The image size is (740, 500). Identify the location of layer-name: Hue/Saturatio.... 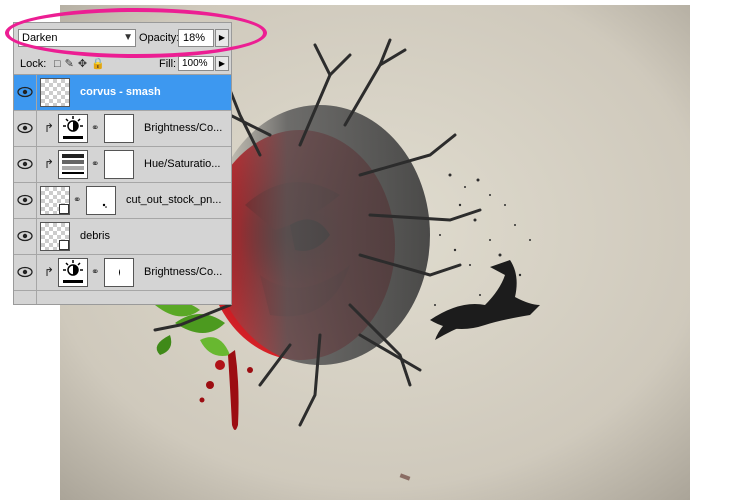
(186, 164).